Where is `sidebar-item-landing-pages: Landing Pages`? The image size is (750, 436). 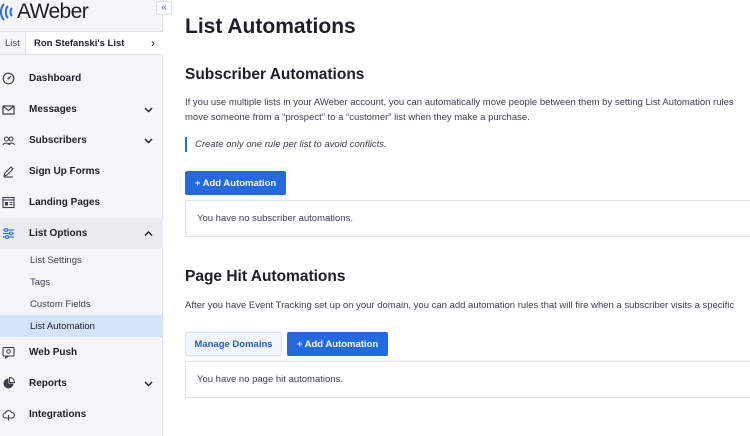 sidebar-item-landing-pages: Landing Pages is located at coordinates (81, 202).